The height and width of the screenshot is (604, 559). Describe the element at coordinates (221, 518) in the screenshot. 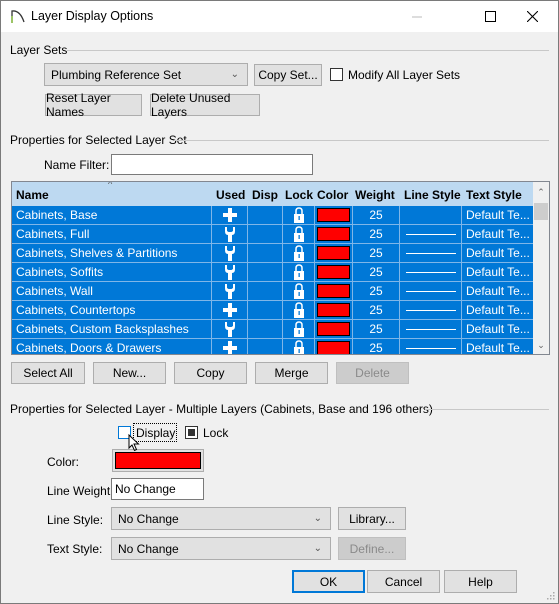

I see `line-style-dropdown: No Change ⌄` at that location.